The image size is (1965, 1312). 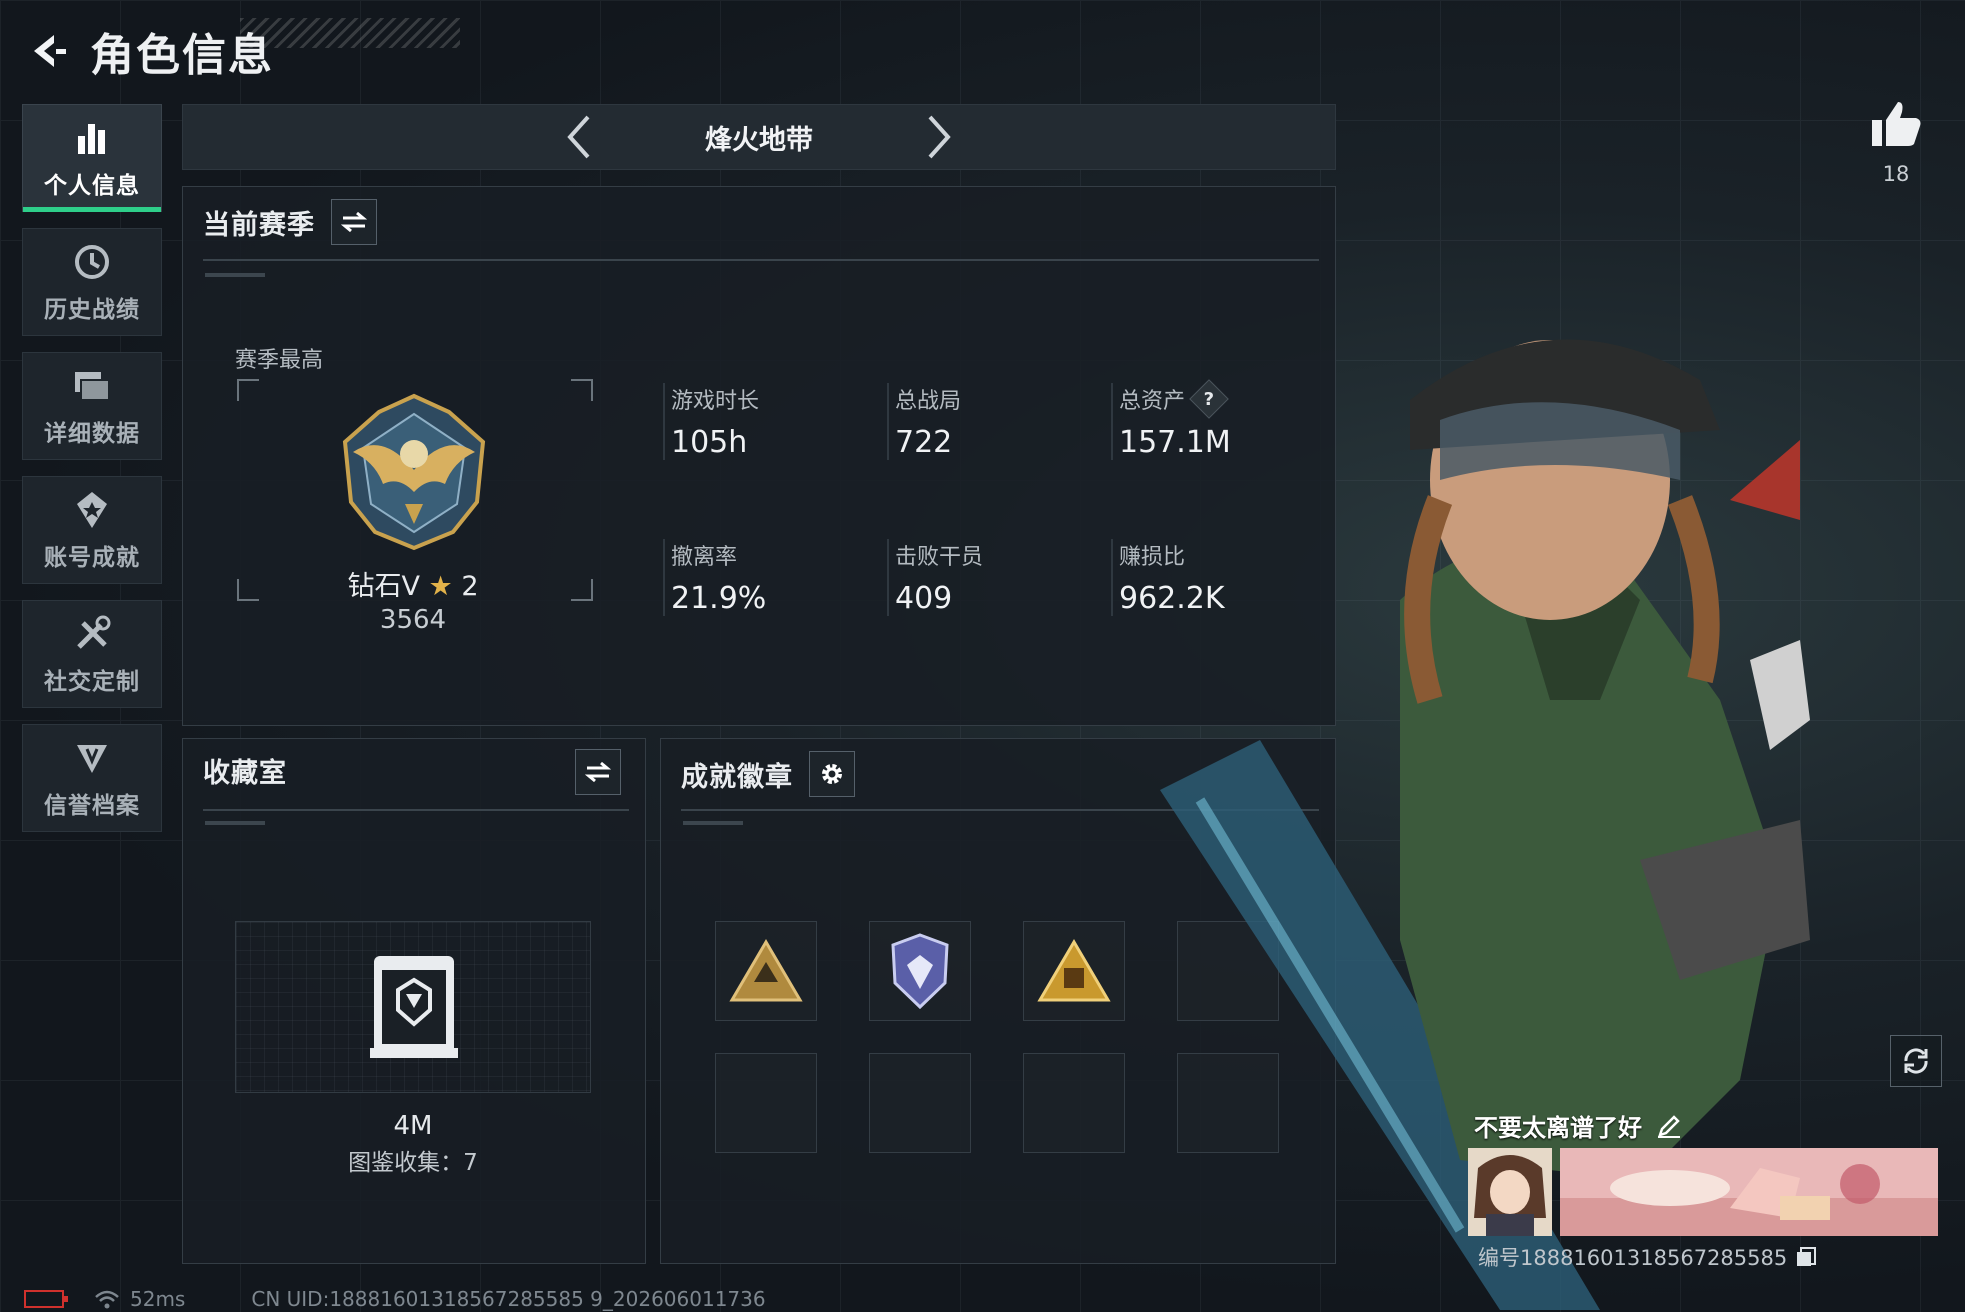 I want to click on collection-count: 图鉴收集：7, so click(x=413, y=1163).